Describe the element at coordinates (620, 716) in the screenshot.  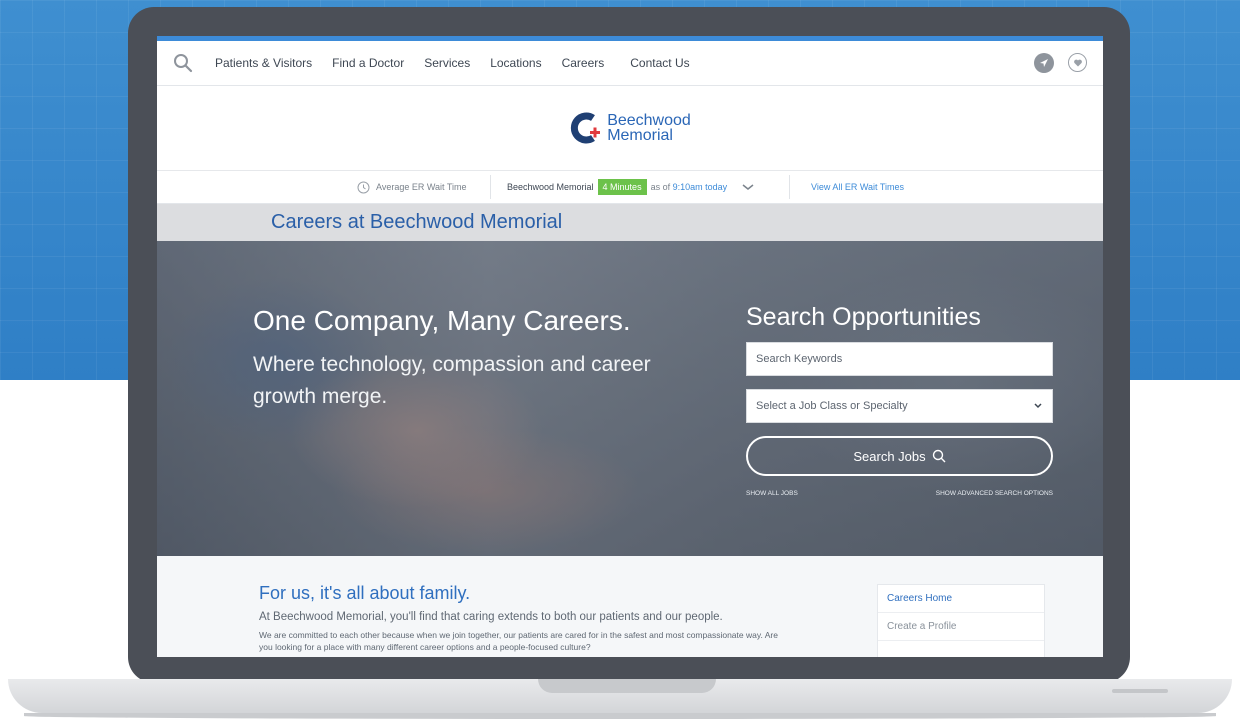
I see `laptop-shadow` at that location.